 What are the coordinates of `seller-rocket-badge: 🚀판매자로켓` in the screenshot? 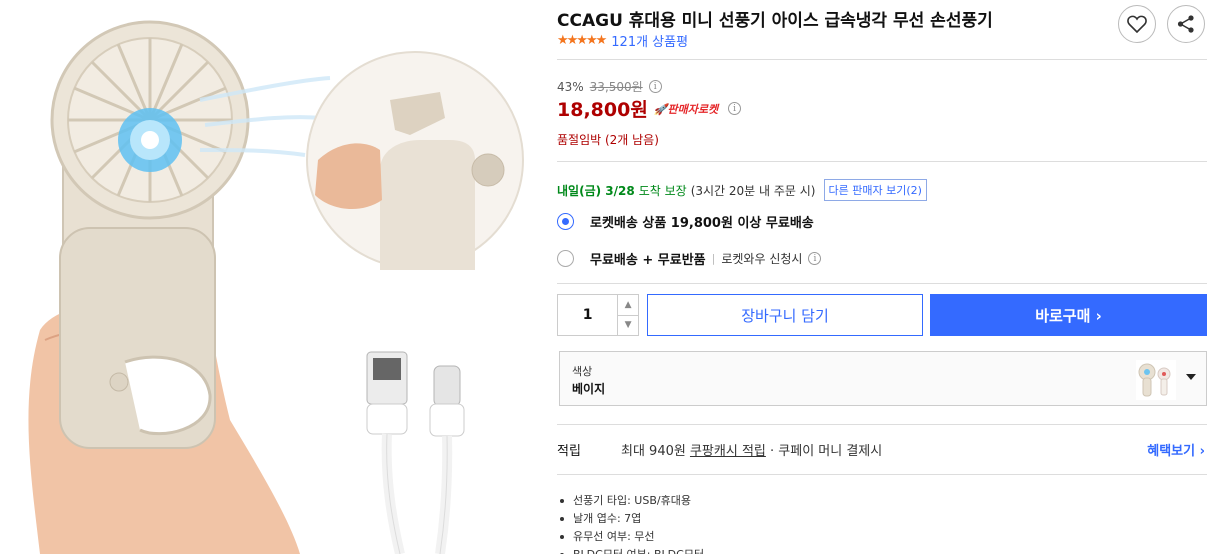 It's located at (686, 109).